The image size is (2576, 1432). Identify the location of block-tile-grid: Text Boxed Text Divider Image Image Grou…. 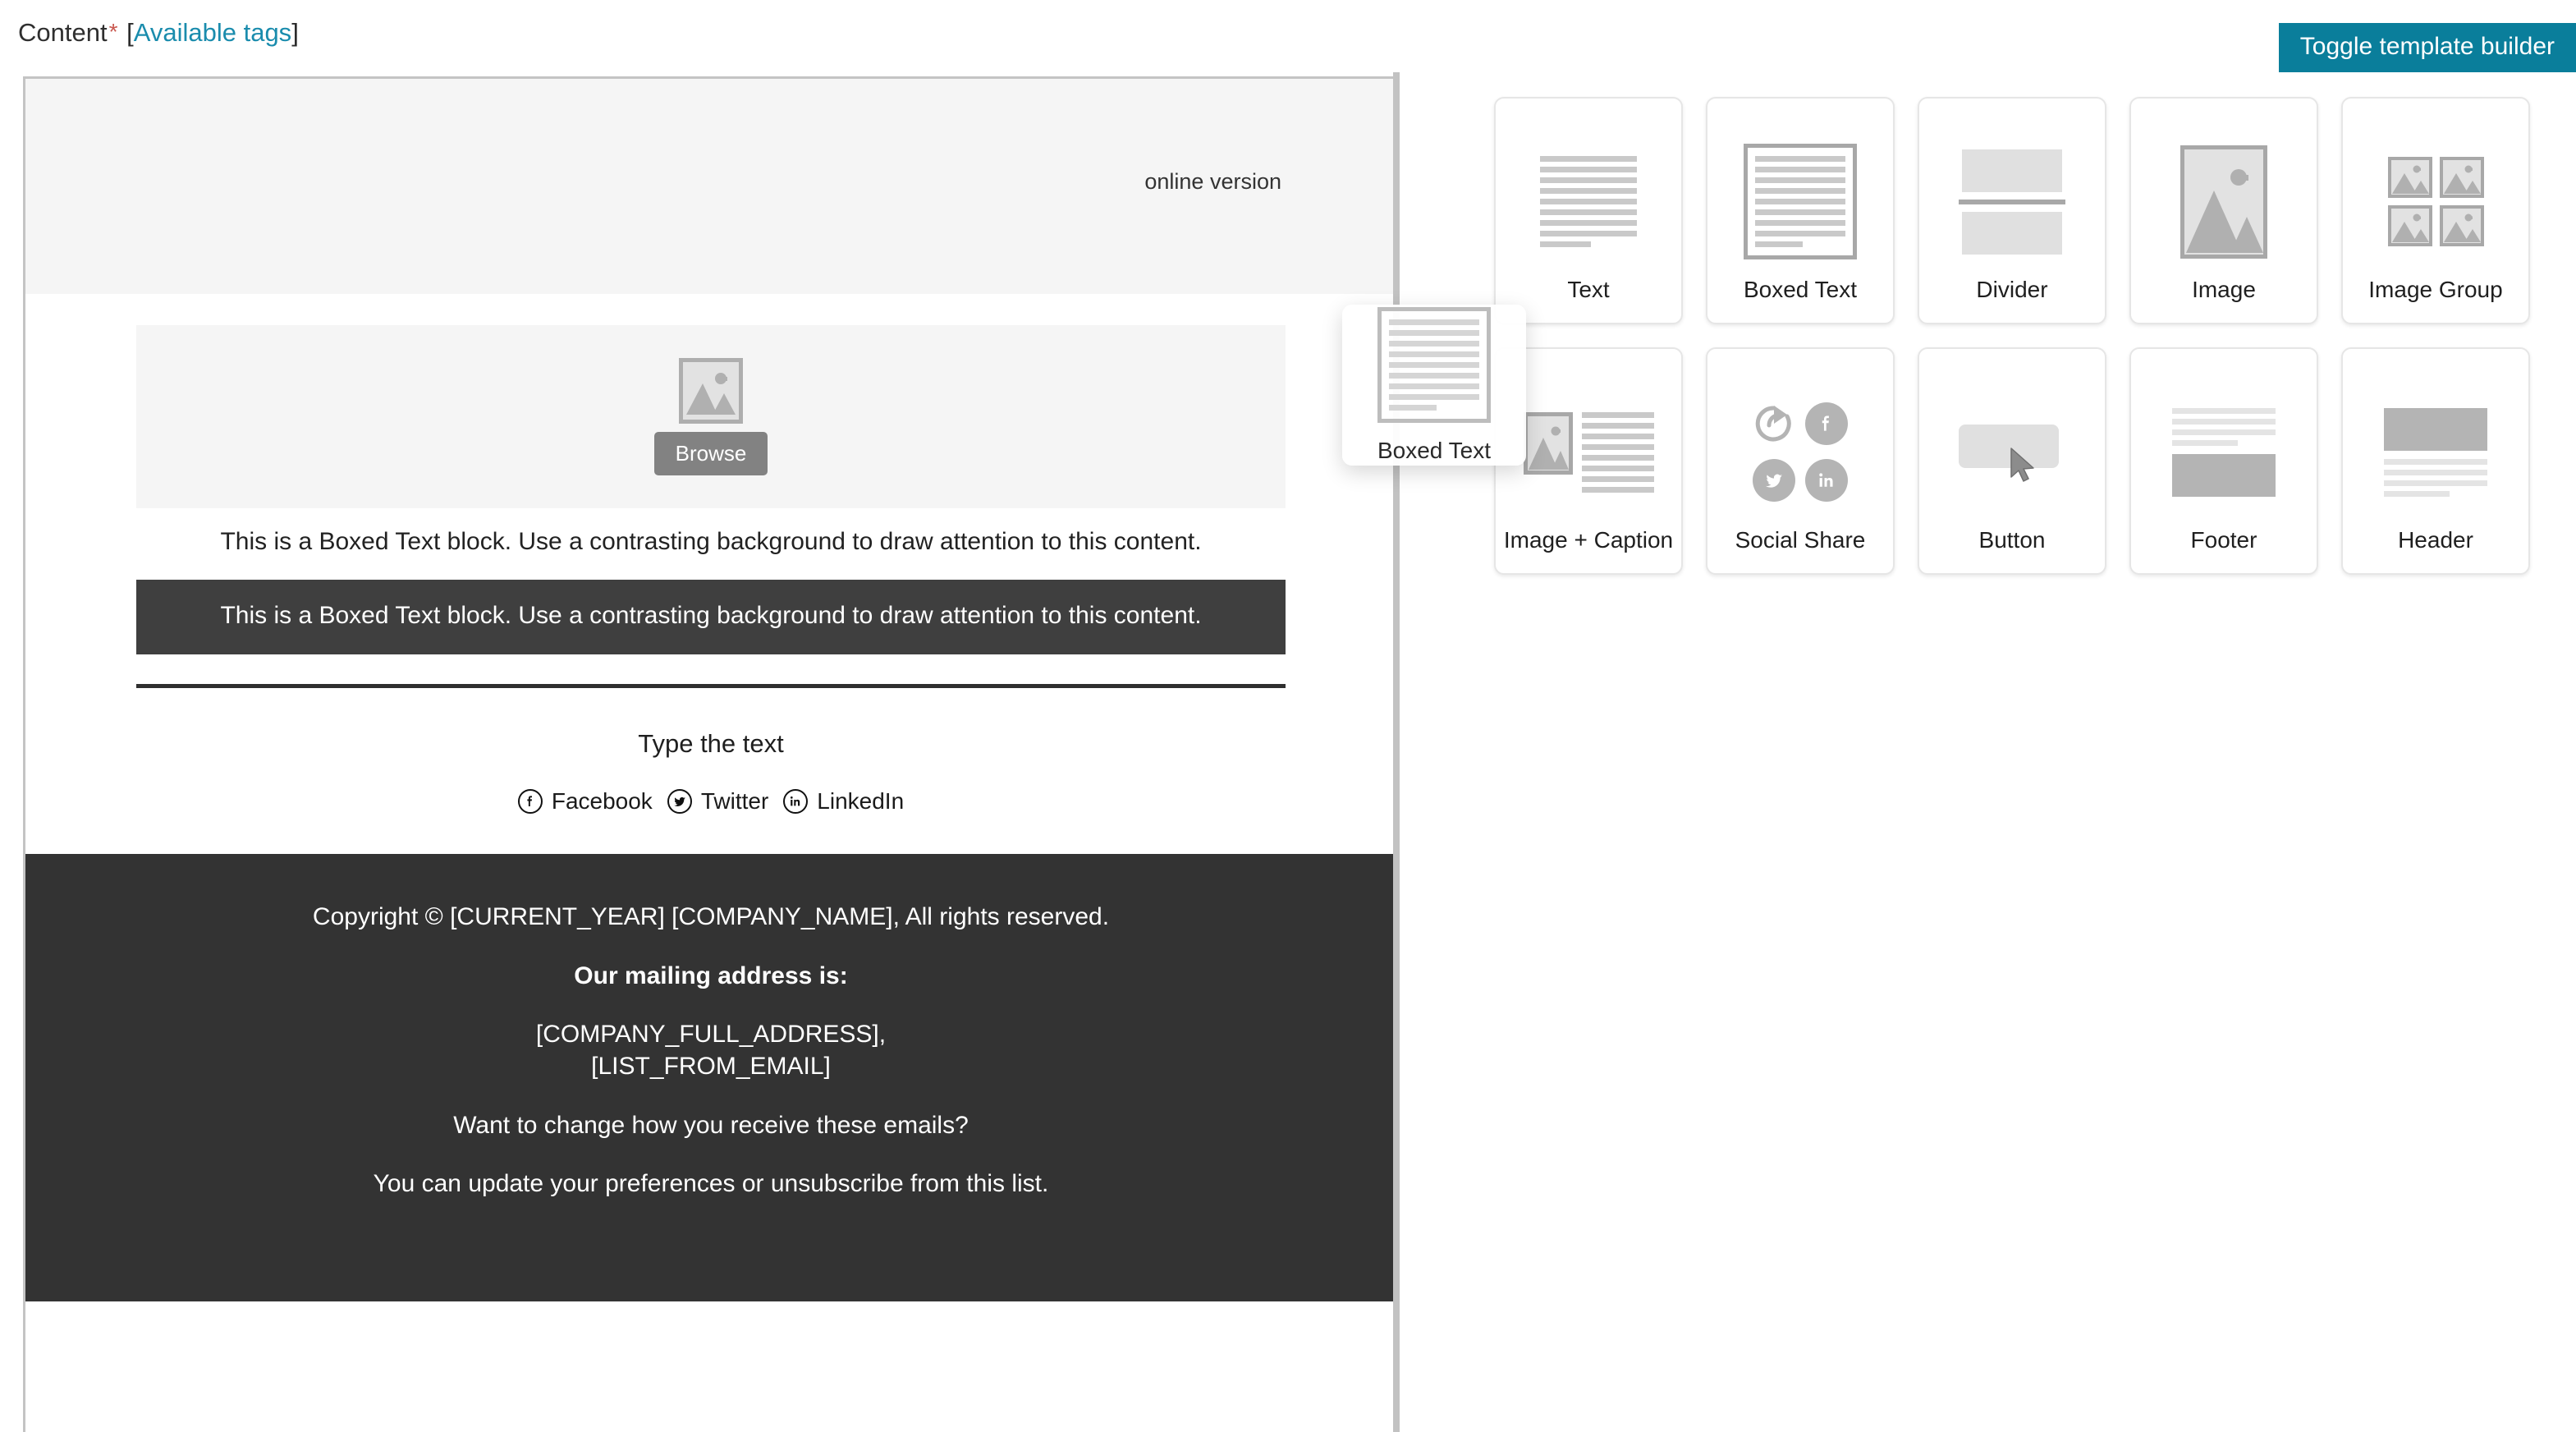
(2017, 336).